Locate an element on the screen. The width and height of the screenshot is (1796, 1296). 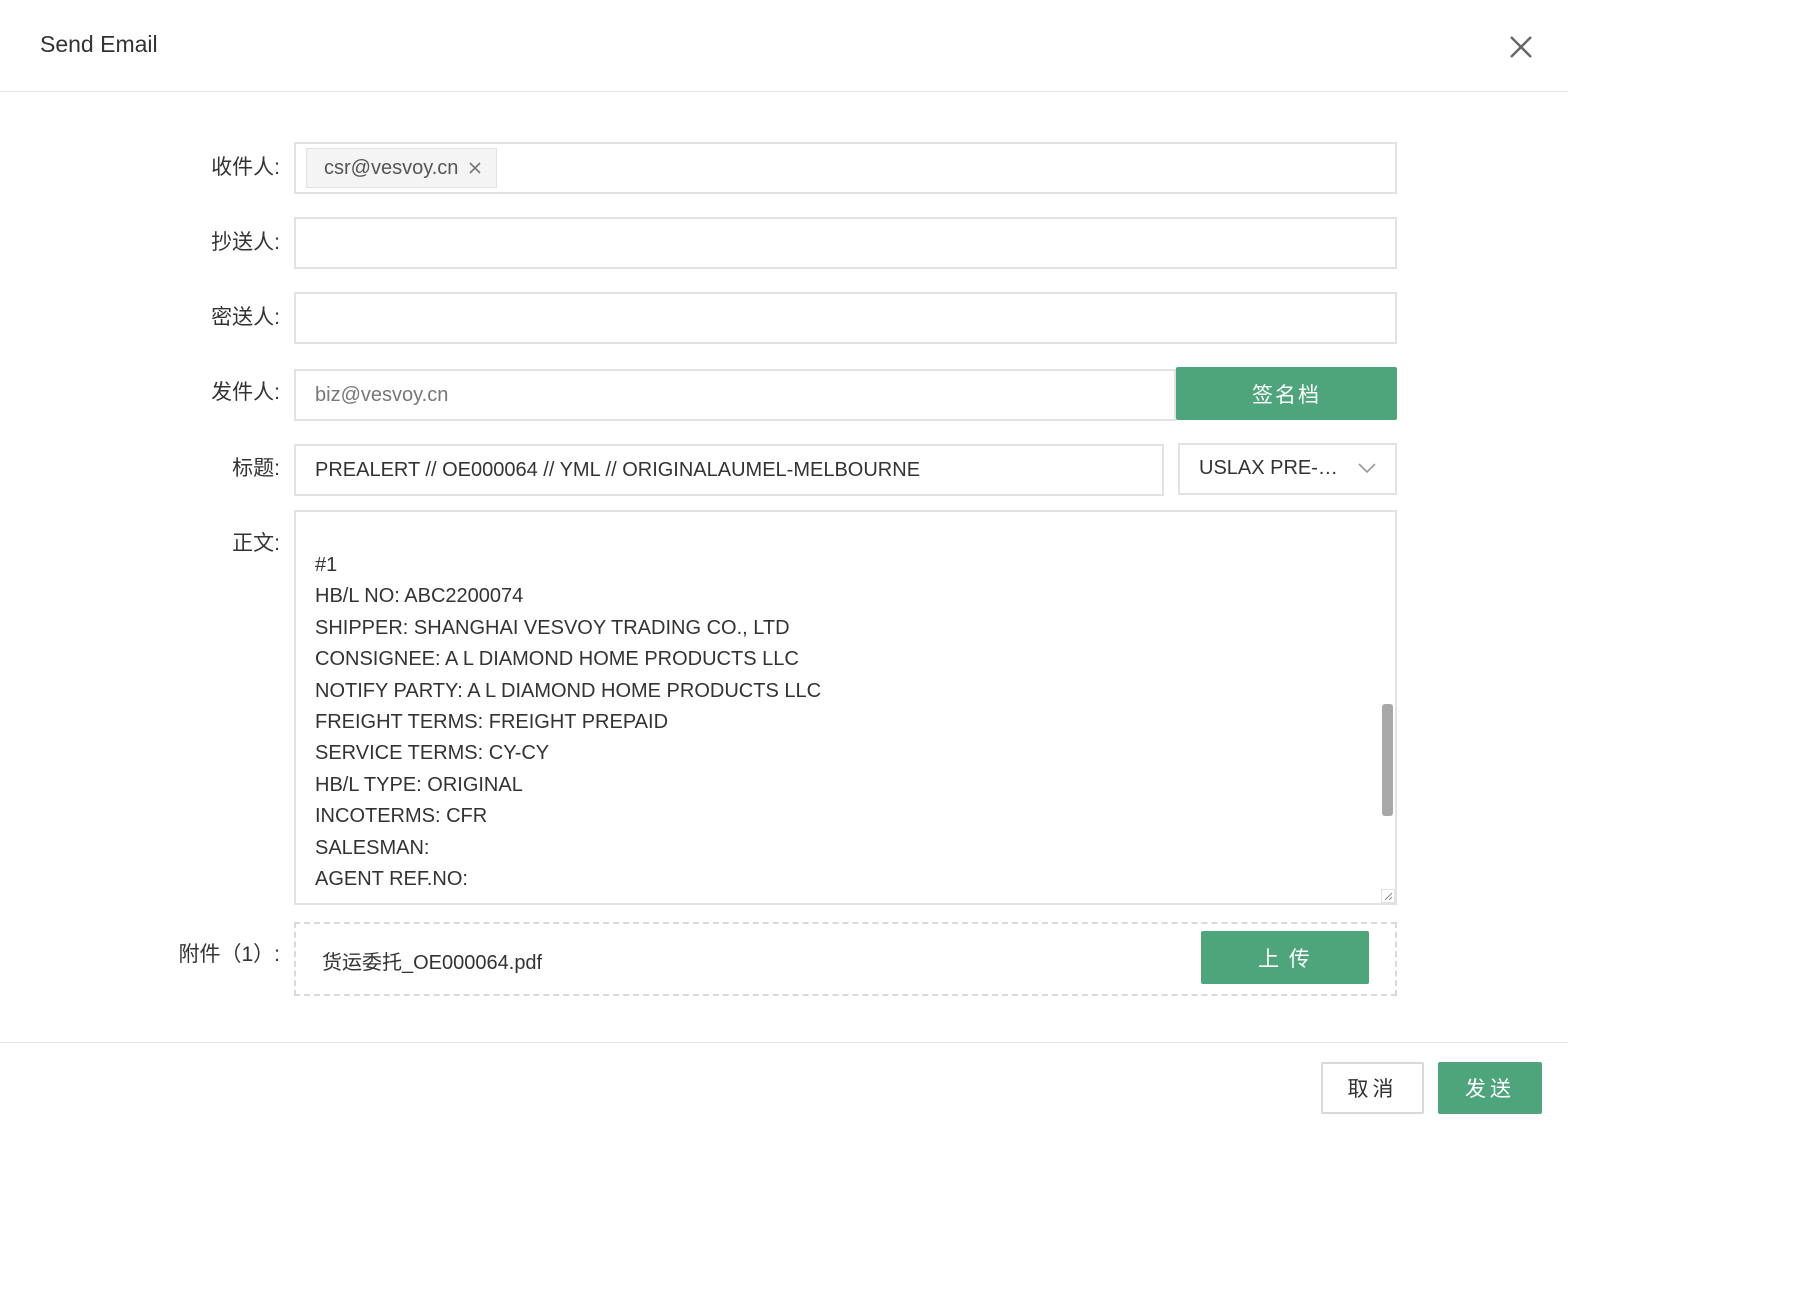
from-input is located at coordinates (735, 395).